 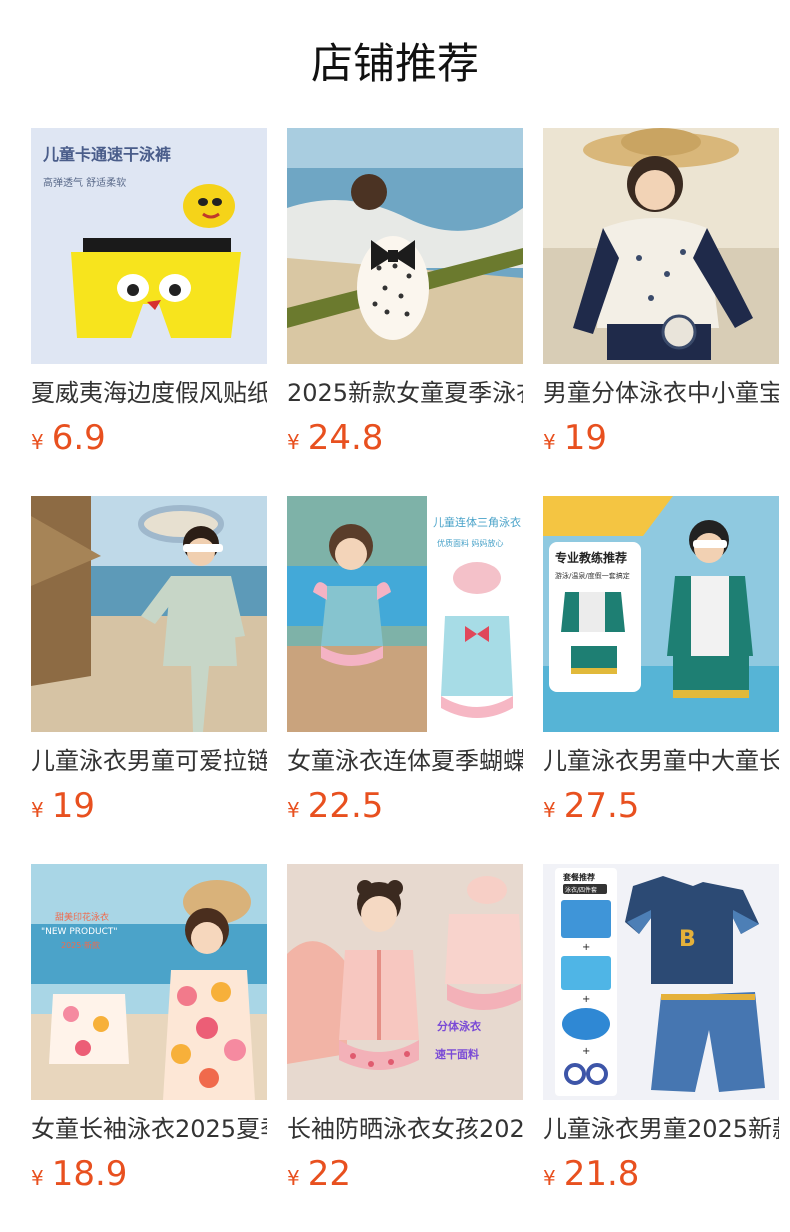 I want to click on product-image: 儿童卡通速干泳裤 高弹透气 舒适柔软, so click(x=149, y=246).